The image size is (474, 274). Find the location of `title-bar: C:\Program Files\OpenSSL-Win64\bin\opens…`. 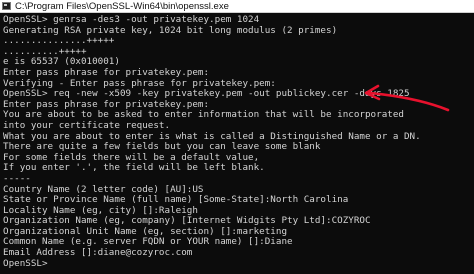

title-bar: C:\Program Files\OpenSSL-Win64\bin\opens… is located at coordinates (237, 6).